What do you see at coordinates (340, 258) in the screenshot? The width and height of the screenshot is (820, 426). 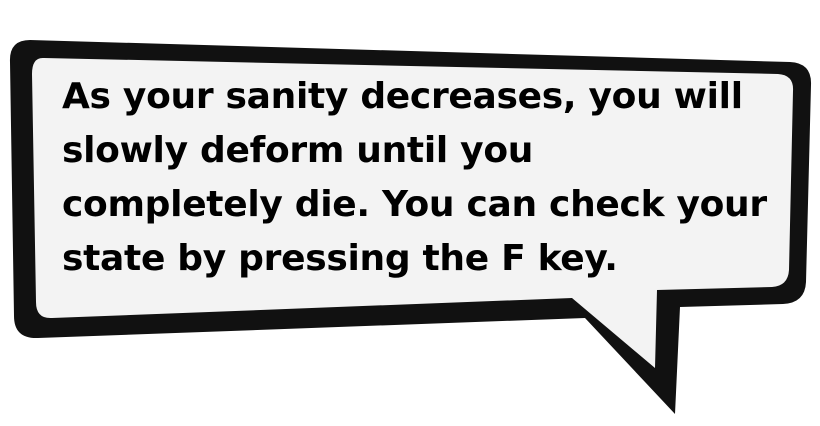 I see `dialog-line-4: state by pressing the F key.` at bounding box center [340, 258].